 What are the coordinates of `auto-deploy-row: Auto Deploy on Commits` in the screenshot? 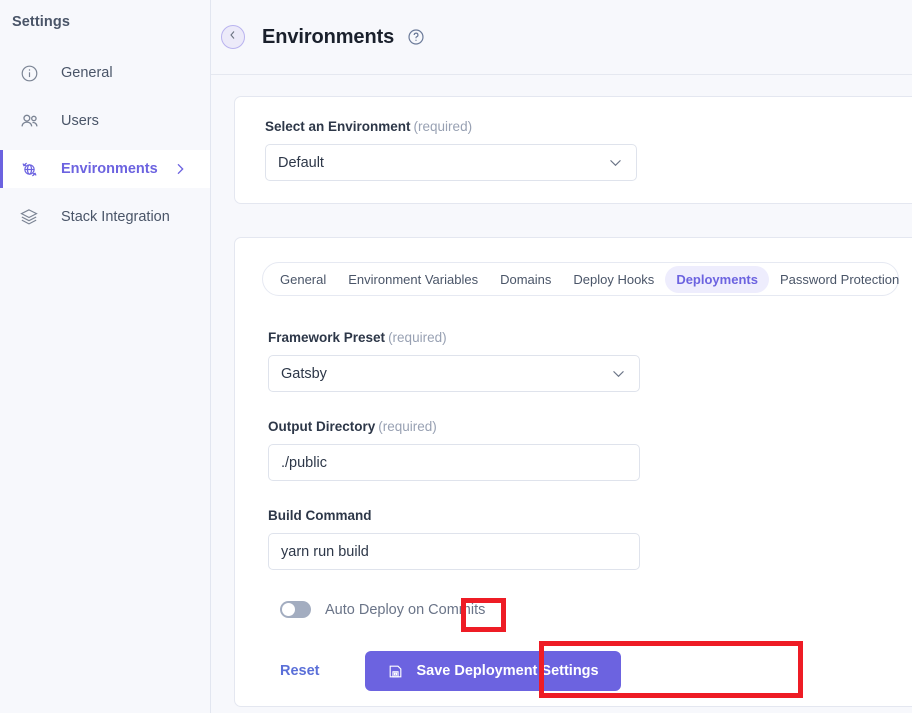 It's located at (590, 609).